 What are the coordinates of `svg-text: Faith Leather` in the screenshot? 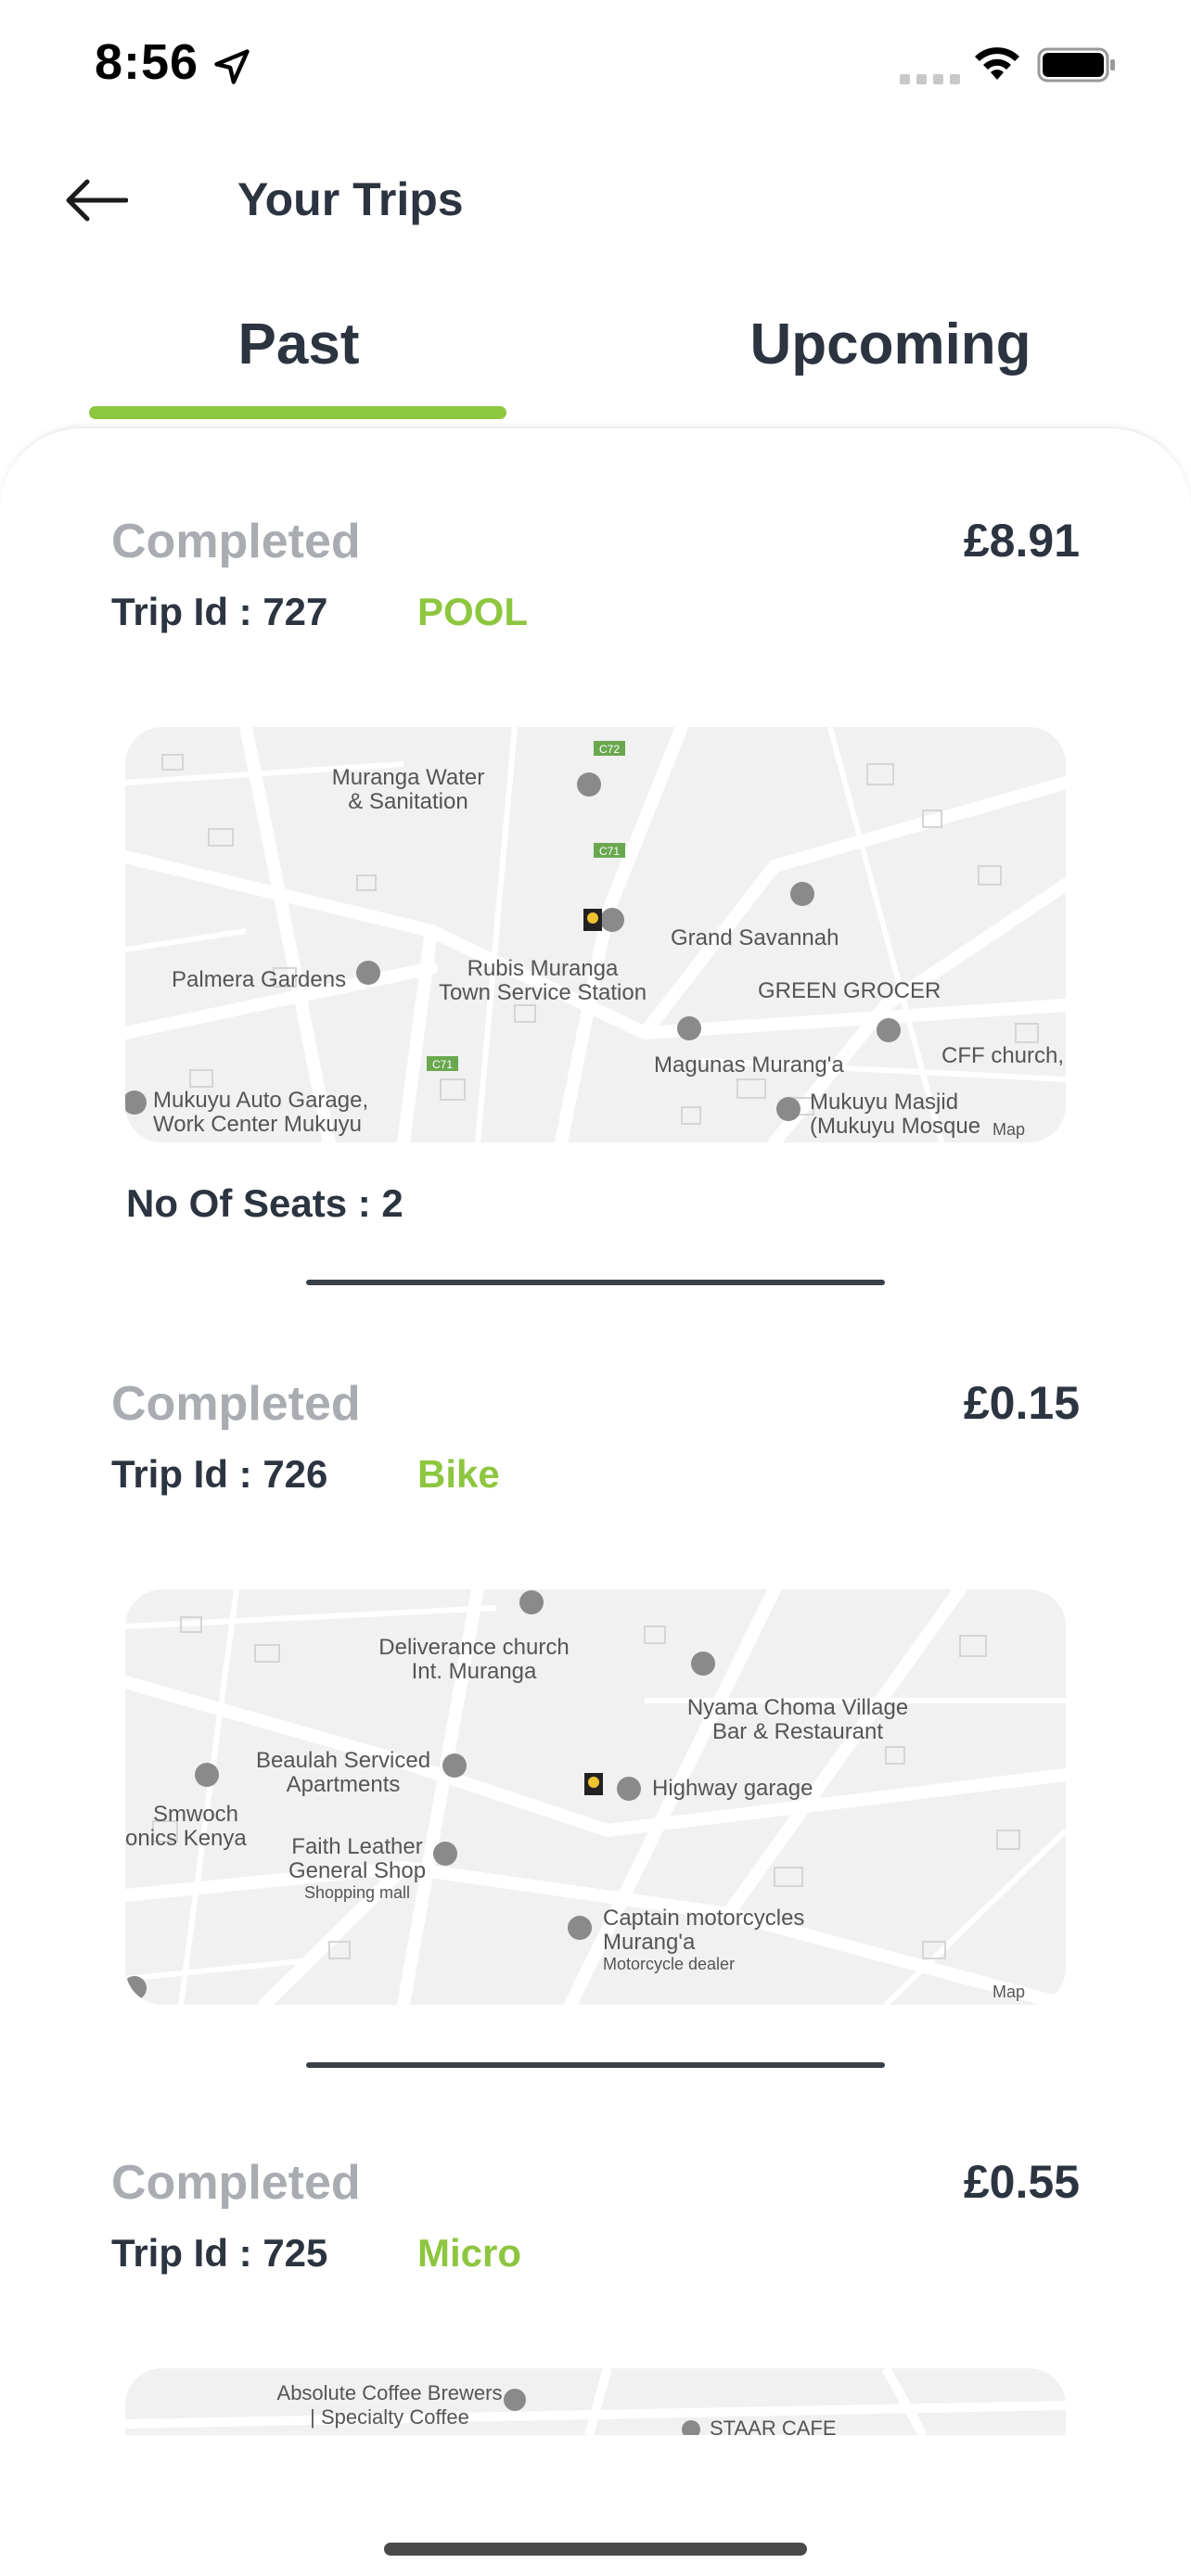 It's located at (356, 1847).